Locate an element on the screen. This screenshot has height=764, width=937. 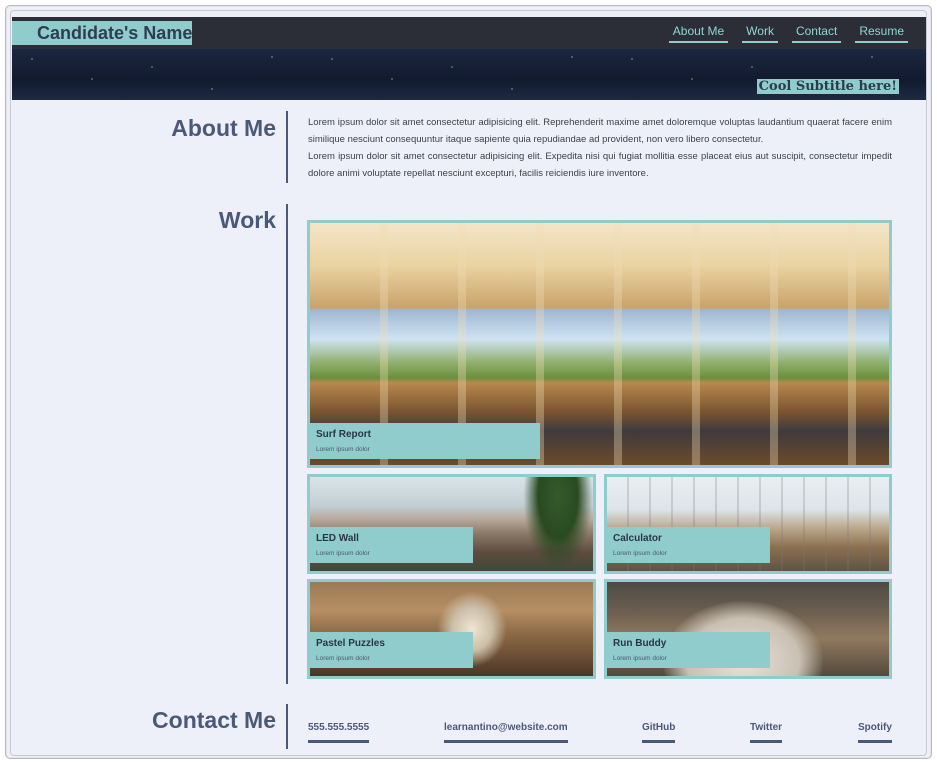
project-title: Run Buddy is located at coordinates (640, 643).